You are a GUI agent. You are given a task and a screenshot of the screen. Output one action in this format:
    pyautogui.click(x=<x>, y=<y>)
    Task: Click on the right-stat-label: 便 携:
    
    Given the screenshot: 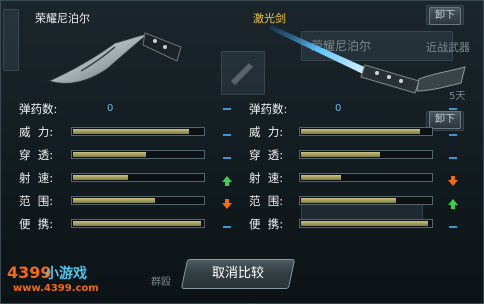 What is the action you would take?
    pyautogui.click(x=266, y=224)
    